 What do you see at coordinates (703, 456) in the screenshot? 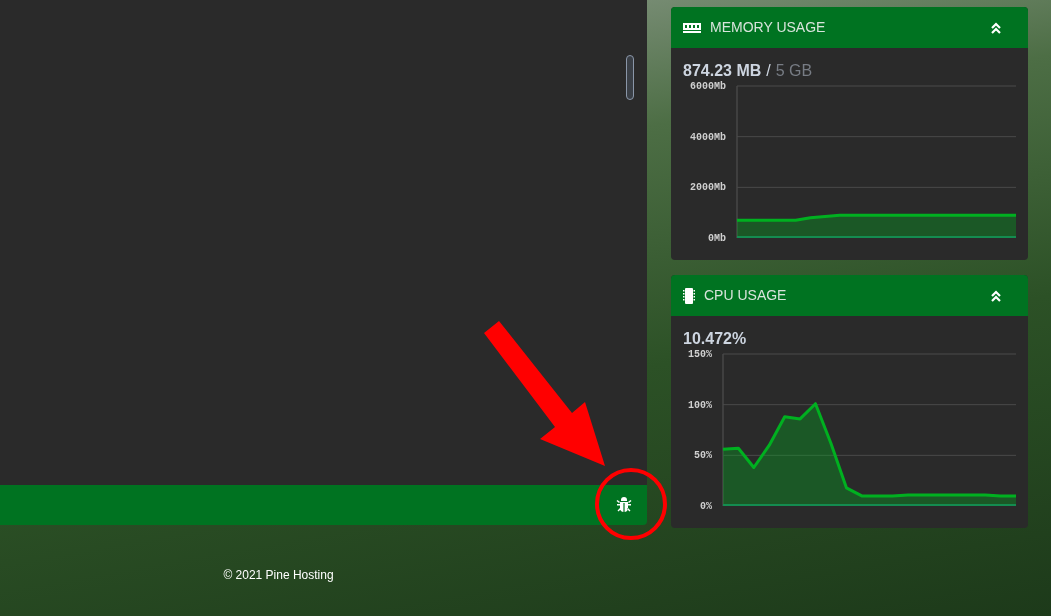
I see `y-axis-label: 50%` at bounding box center [703, 456].